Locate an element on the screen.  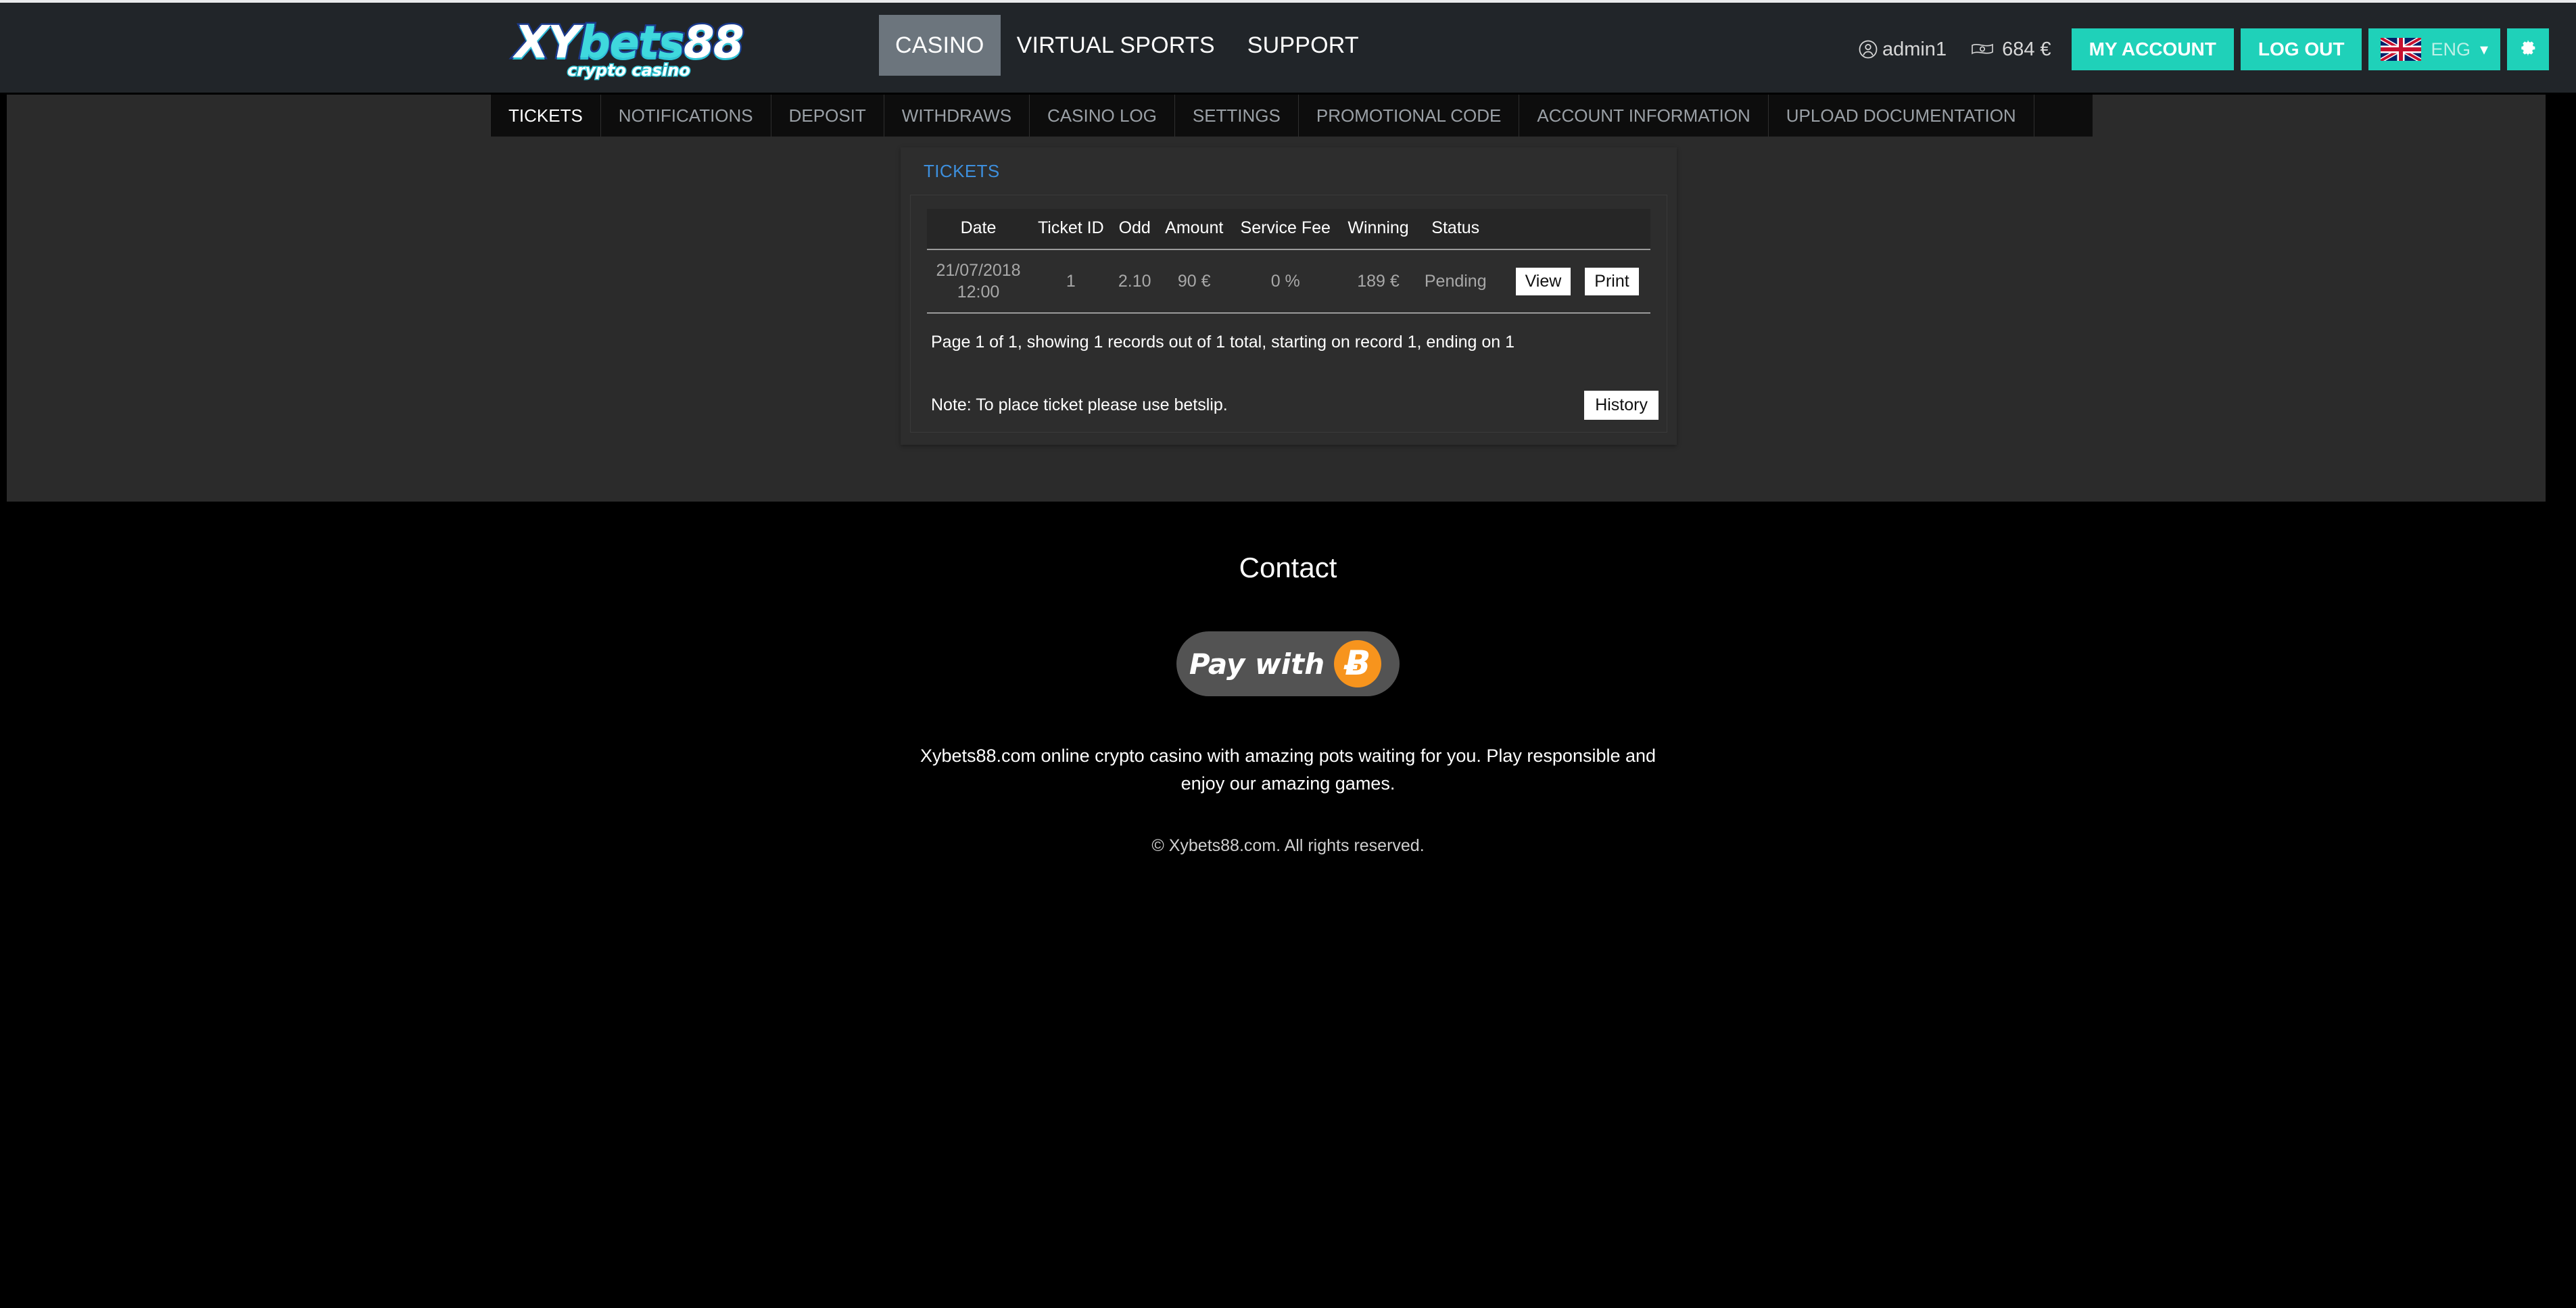
contact-heading: Contact is located at coordinates (1288, 567).